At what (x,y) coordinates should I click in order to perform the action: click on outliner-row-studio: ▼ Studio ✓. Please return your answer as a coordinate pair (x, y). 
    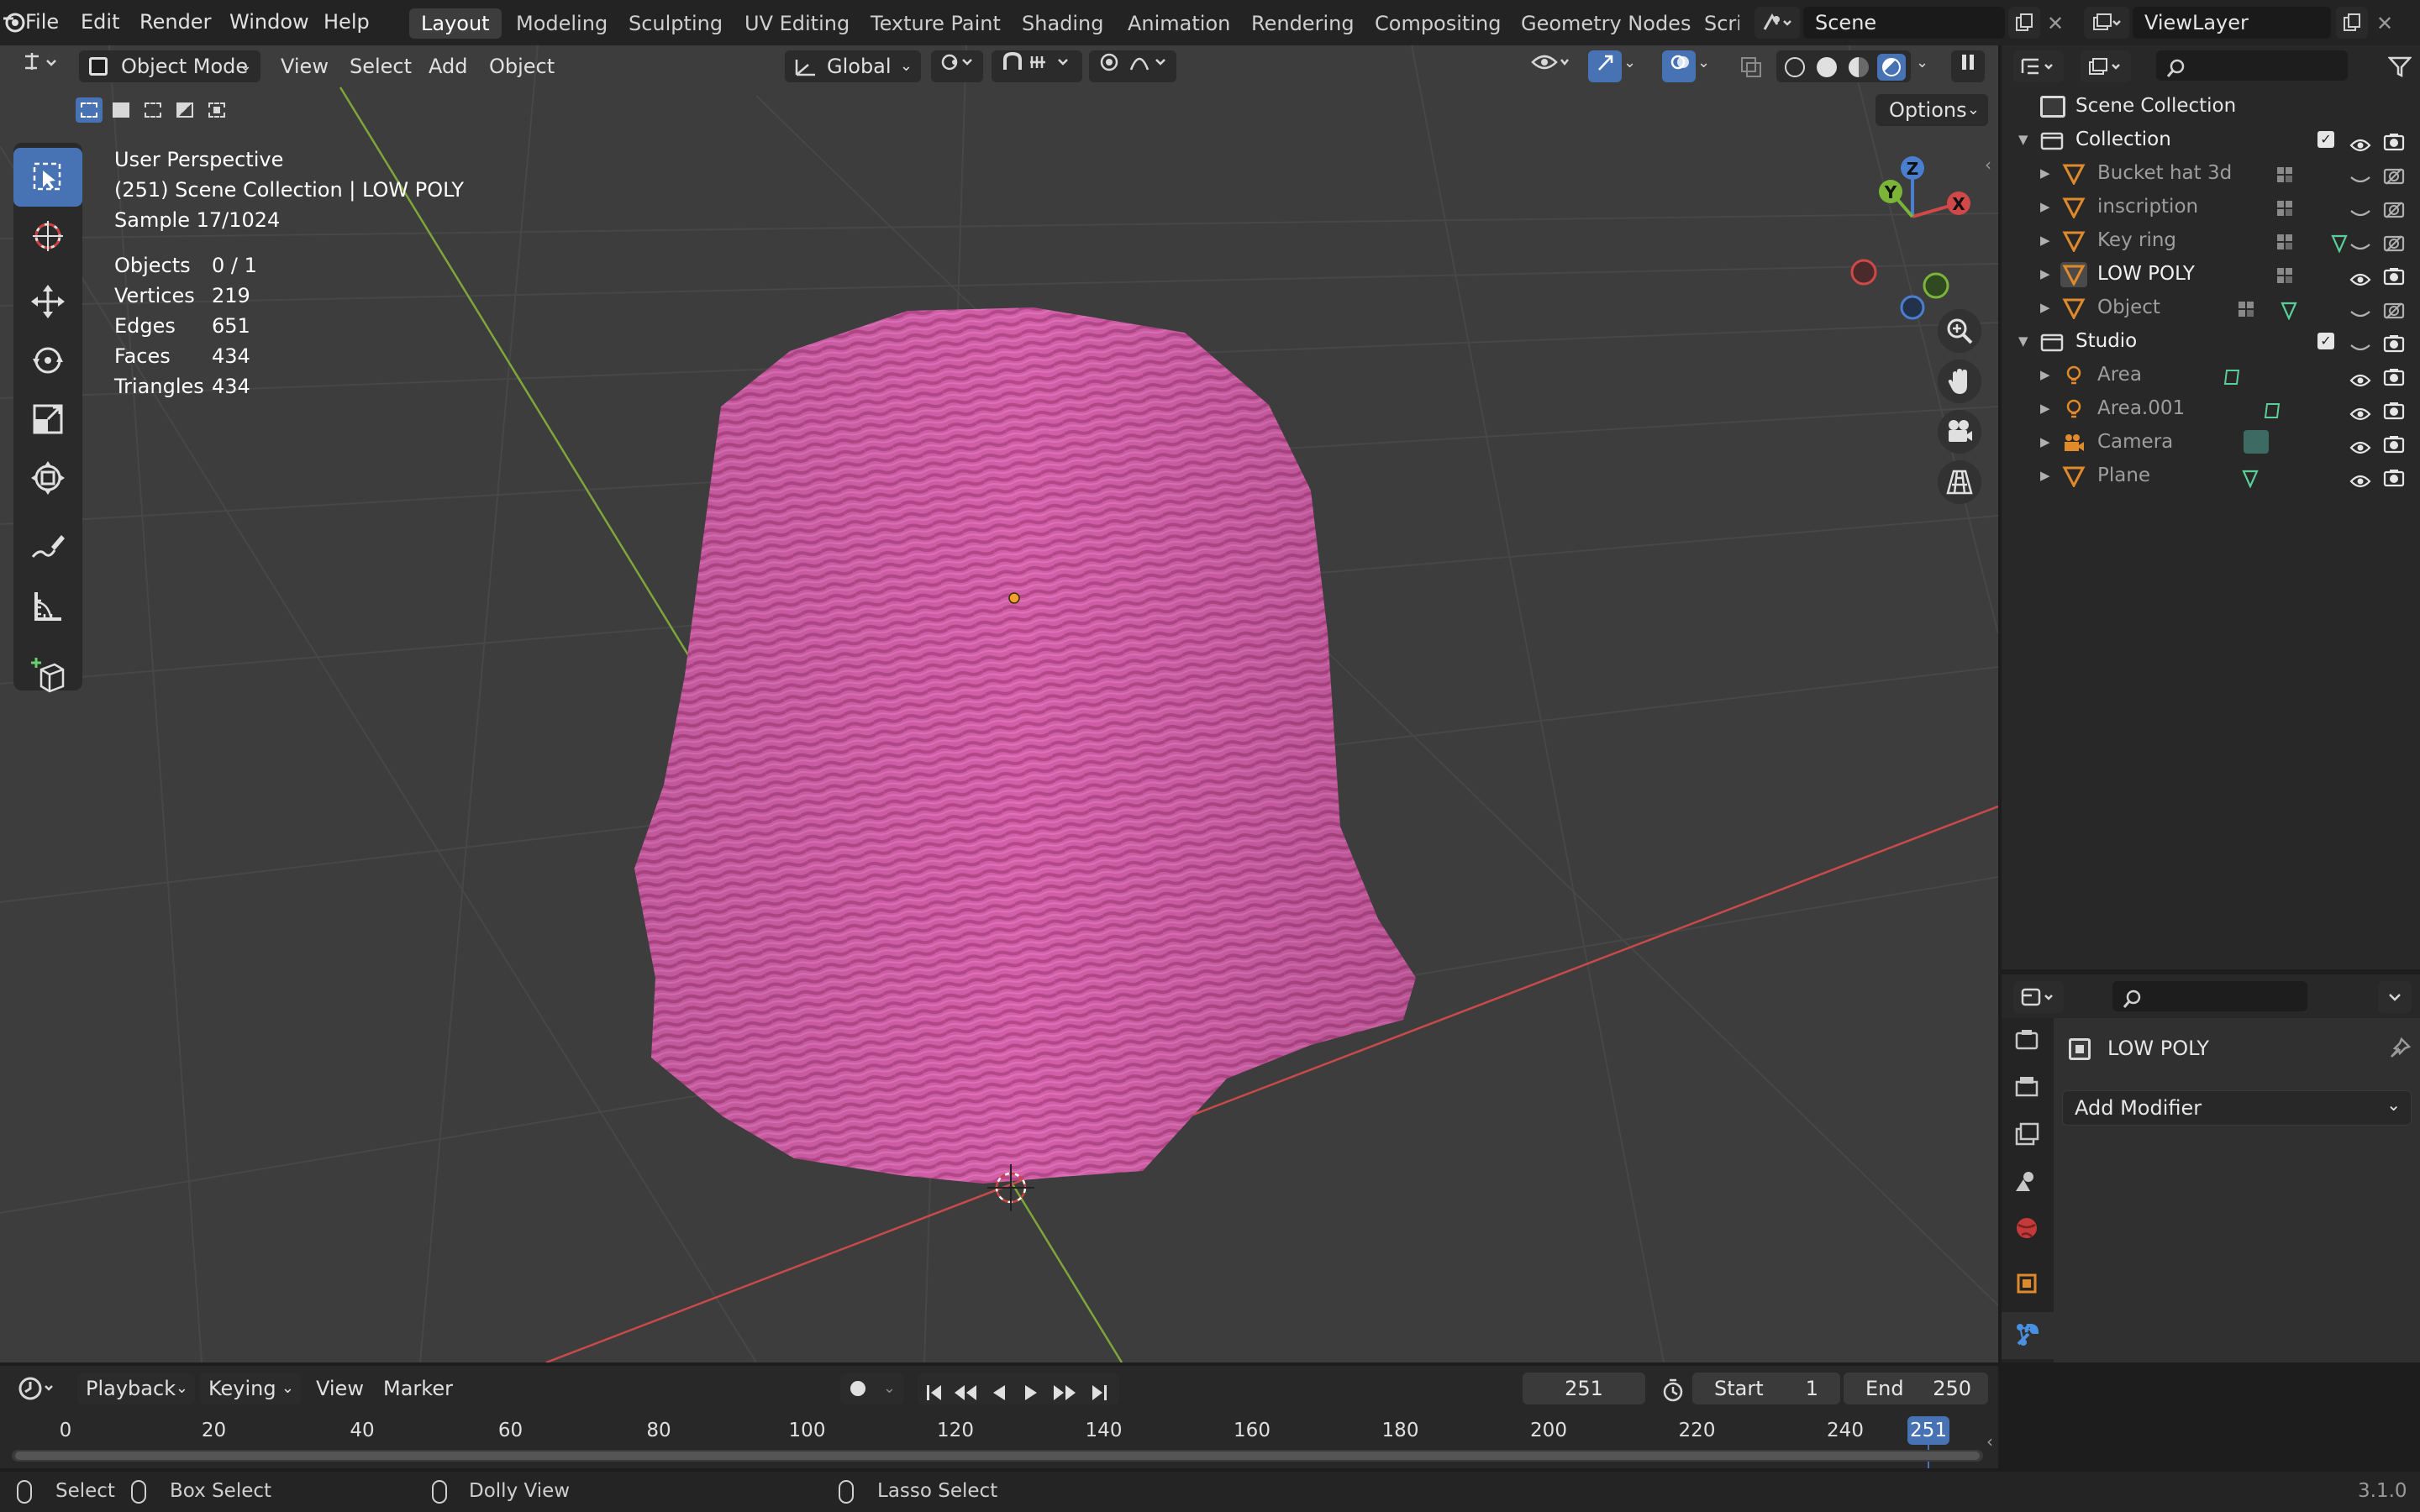
    Looking at the image, I should click on (2211, 341).